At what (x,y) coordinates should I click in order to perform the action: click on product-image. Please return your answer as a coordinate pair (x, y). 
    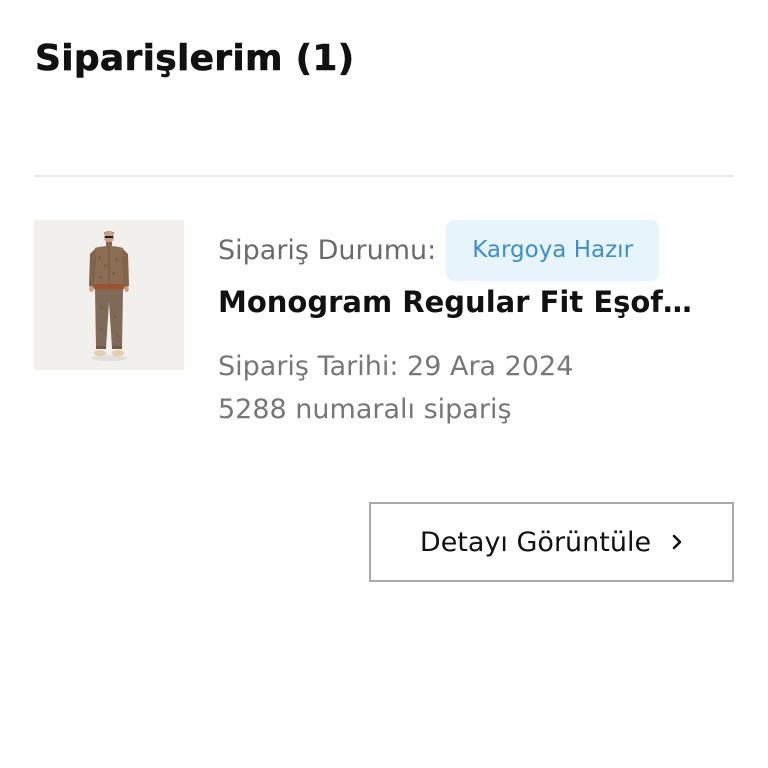
    Looking at the image, I should click on (109, 295).